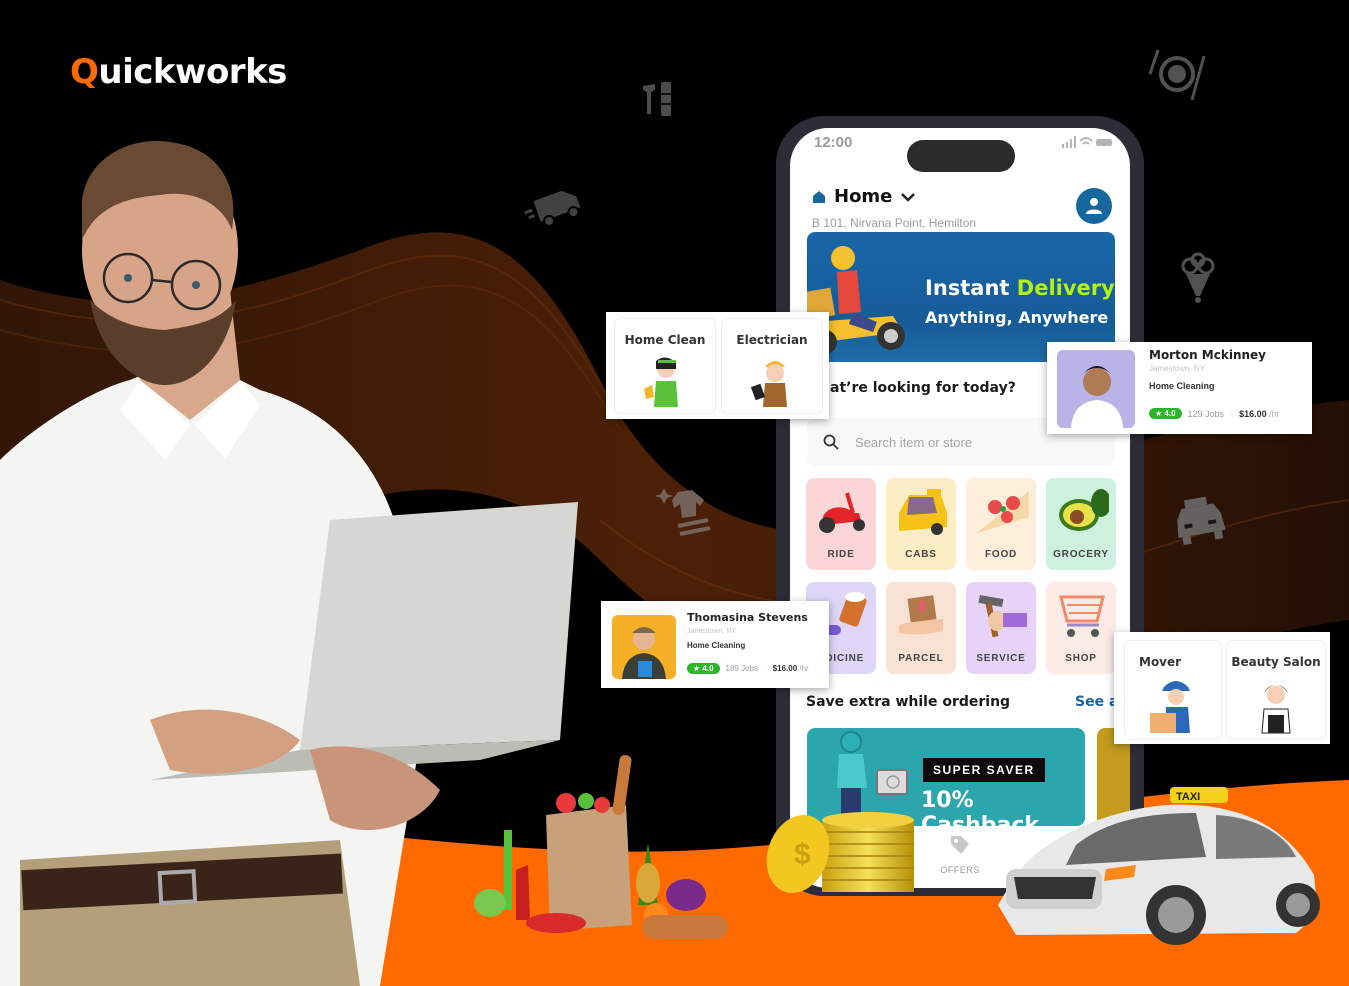 The image size is (1349, 986). What do you see at coordinates (84, 72) in the screenshot?
I see `logo-q: Q` at bounding box center [84, 72].